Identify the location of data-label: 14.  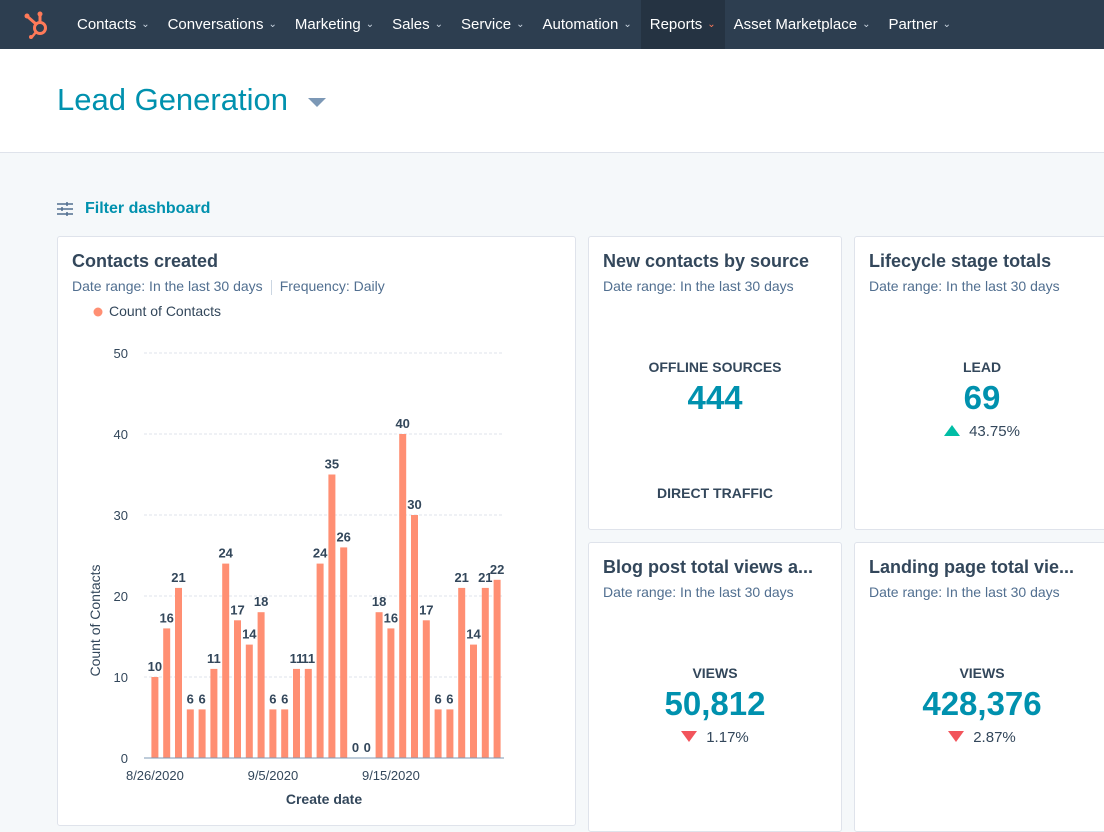
(249, 634).